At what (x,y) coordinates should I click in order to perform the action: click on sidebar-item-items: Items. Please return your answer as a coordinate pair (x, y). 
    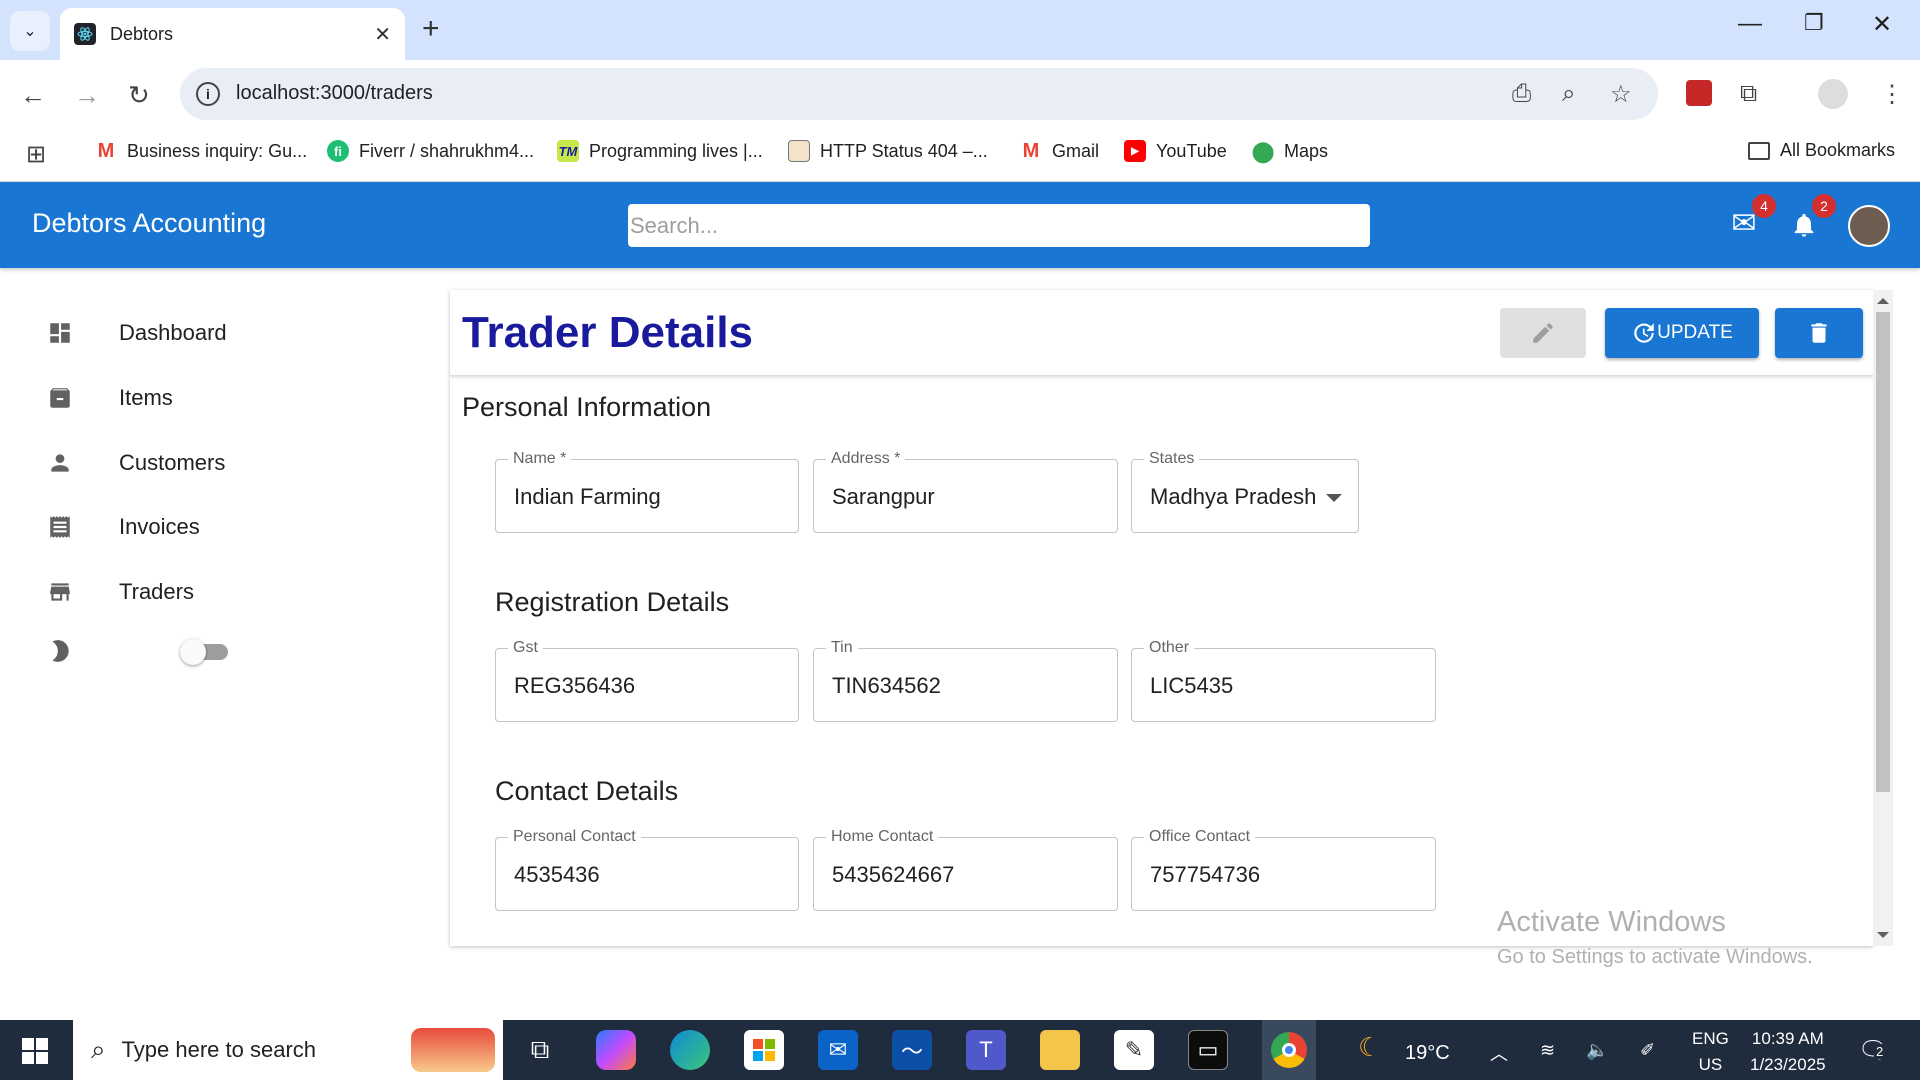
    Looking at the image, I should click on (109, 398).